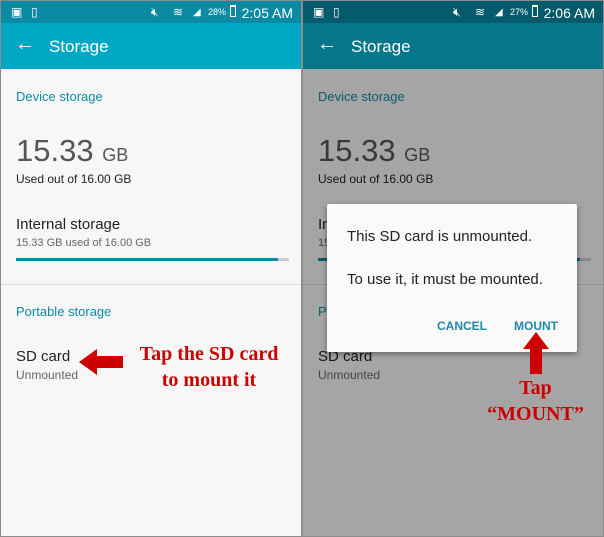 The width and height of the screenshot is (604, 537). I want to click on clock: 2:05 AM, so click(267, 13).